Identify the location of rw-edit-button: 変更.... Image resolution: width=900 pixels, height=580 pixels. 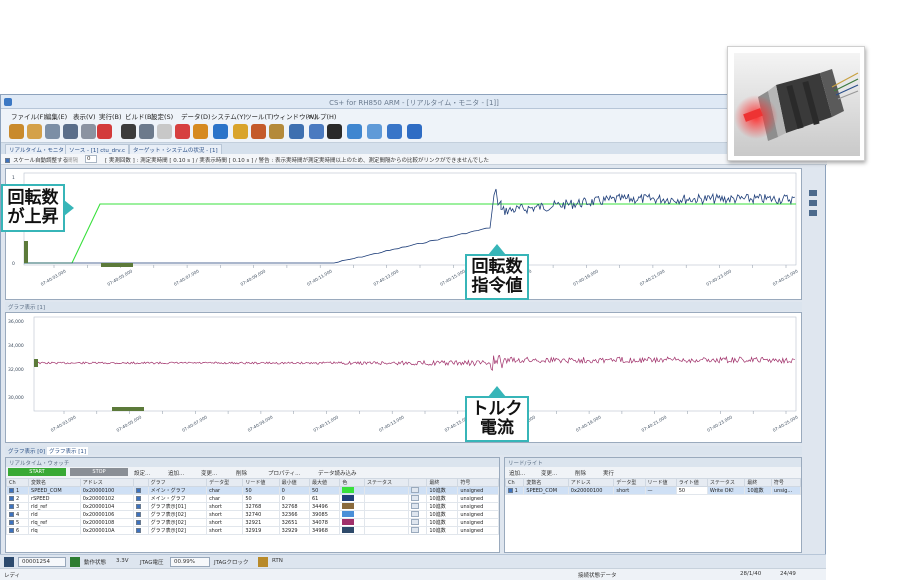
(549, 473).